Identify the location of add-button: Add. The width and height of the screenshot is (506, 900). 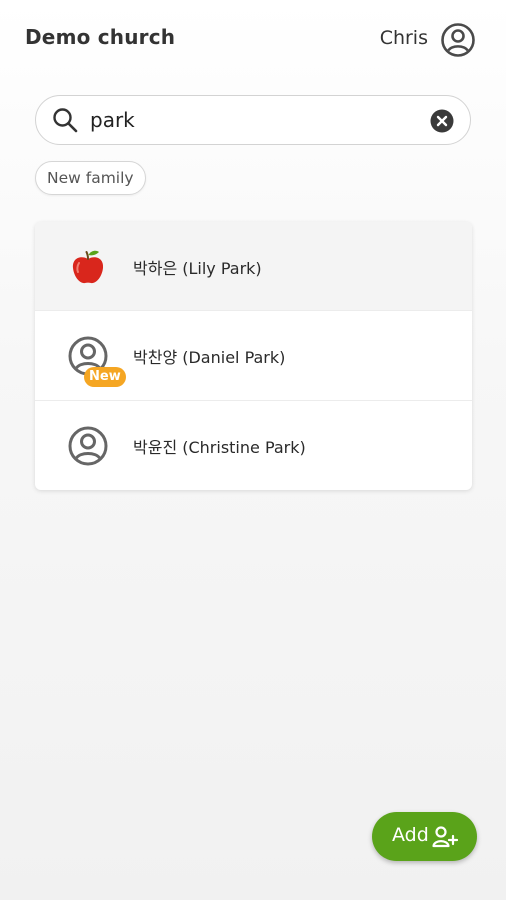
(424, 836).